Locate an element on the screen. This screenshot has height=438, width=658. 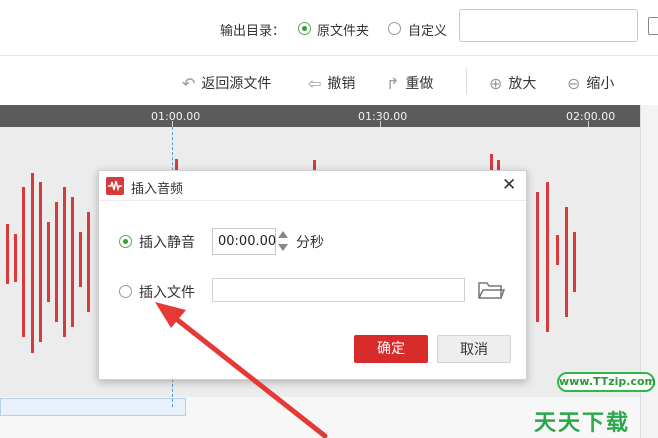
zoom-in-icon: ⊕ is located at coordinates (496, 83).